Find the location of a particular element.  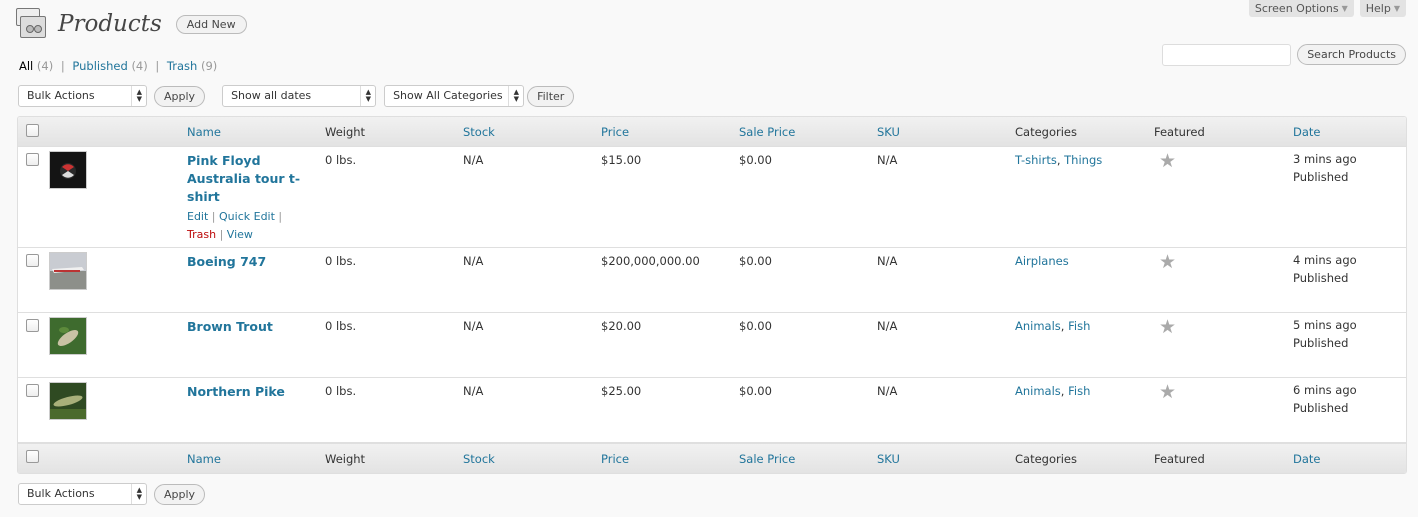

product-date: 3 mins ago Published is located at coordinates (1325, 168).